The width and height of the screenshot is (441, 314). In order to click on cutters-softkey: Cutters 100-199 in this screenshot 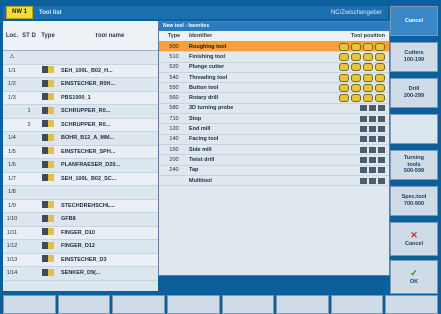, I will do `click(414, 57)`.